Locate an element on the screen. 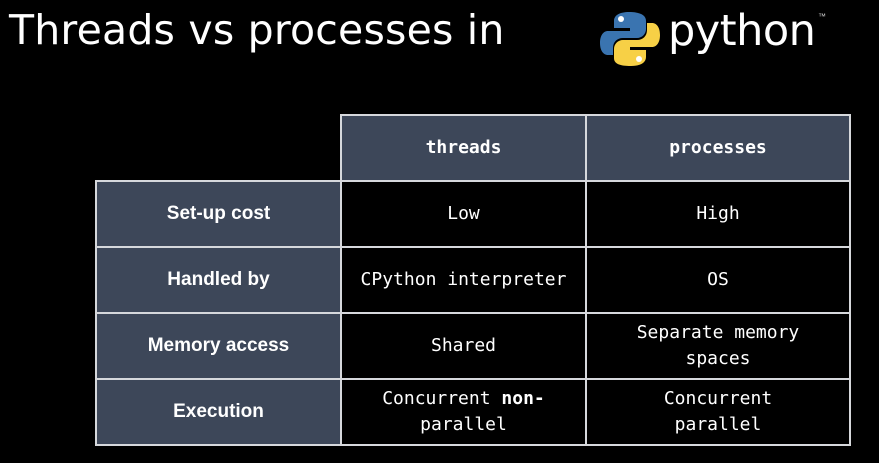  corner-blank is located at coordinates (218, 148).